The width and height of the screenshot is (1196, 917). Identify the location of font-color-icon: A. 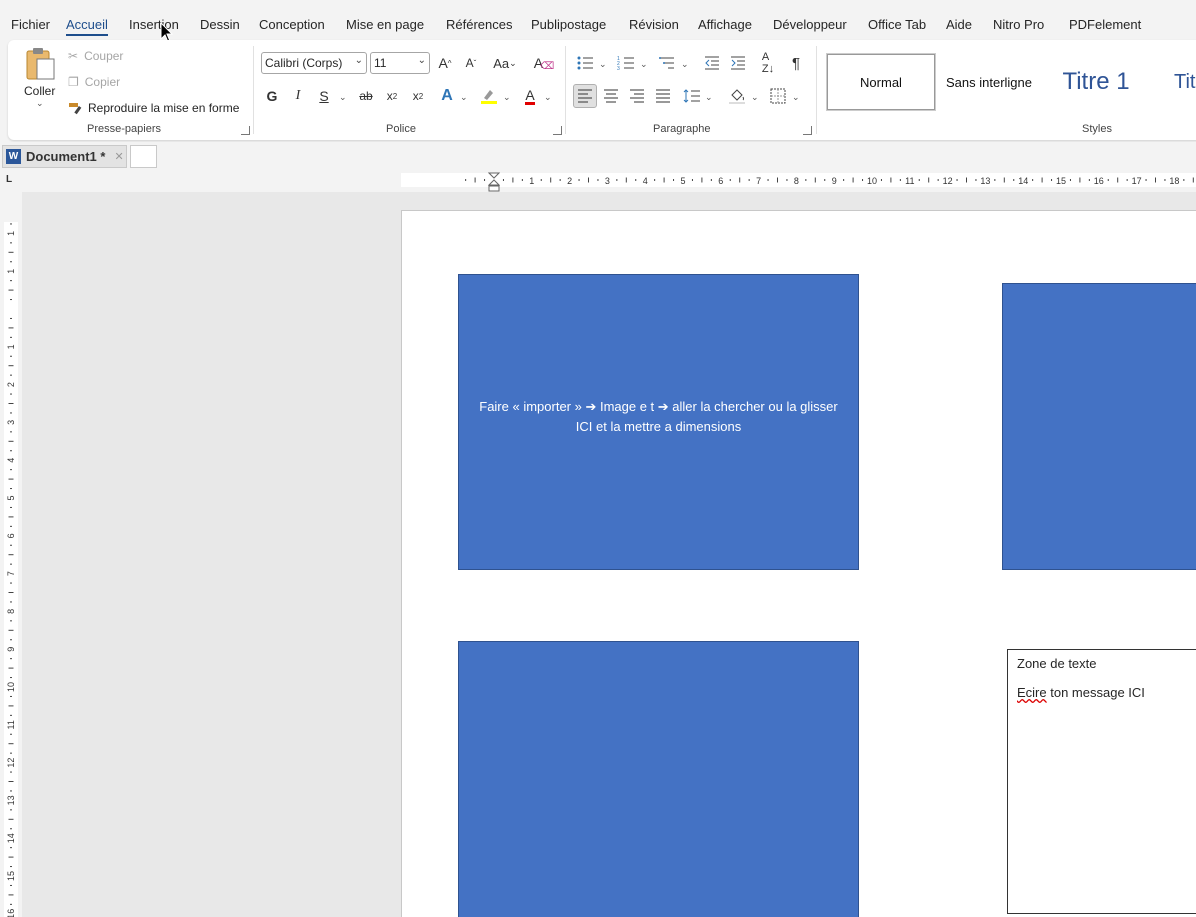
(530, 96).